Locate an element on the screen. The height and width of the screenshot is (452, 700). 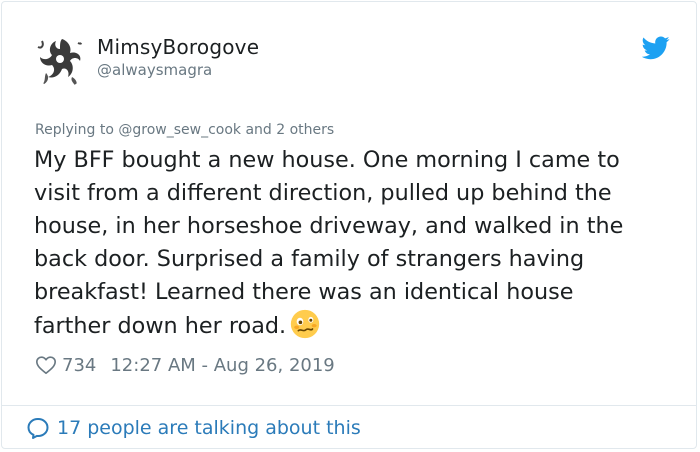
avatar is located at coordinates (60, 61).